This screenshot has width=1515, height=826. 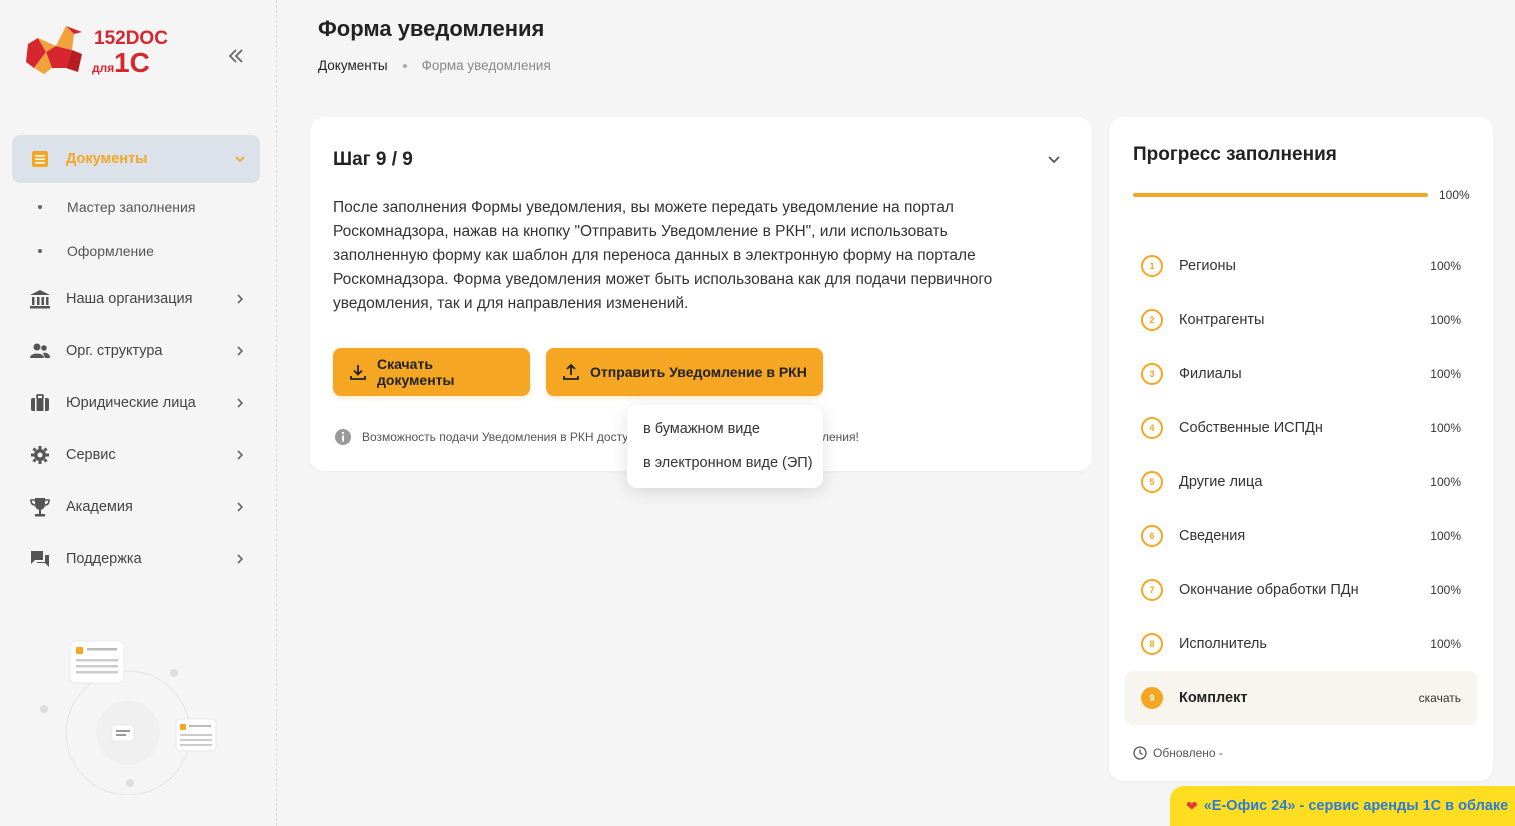 What do you see at coordinates (1223, 644) in the screenshot?
I see `step-label: Исполнитель` at bounding box center [1223, 644].